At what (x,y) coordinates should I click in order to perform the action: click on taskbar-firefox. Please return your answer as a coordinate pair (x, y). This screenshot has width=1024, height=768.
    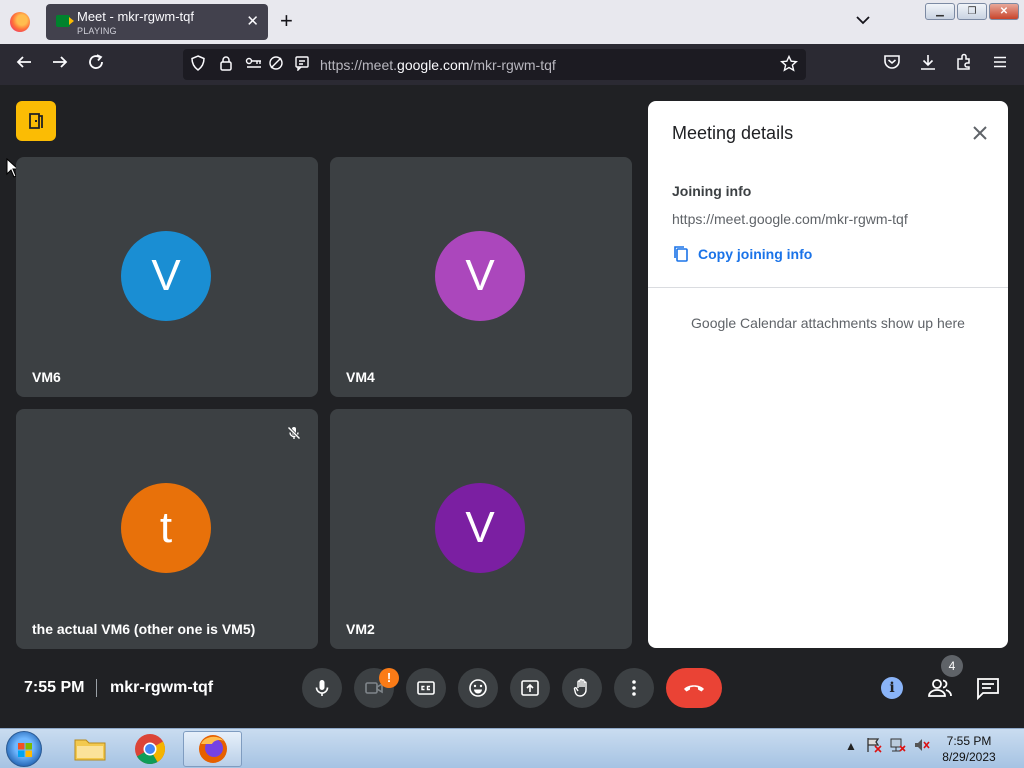
    Looking at the image, I should click on (212, 749).